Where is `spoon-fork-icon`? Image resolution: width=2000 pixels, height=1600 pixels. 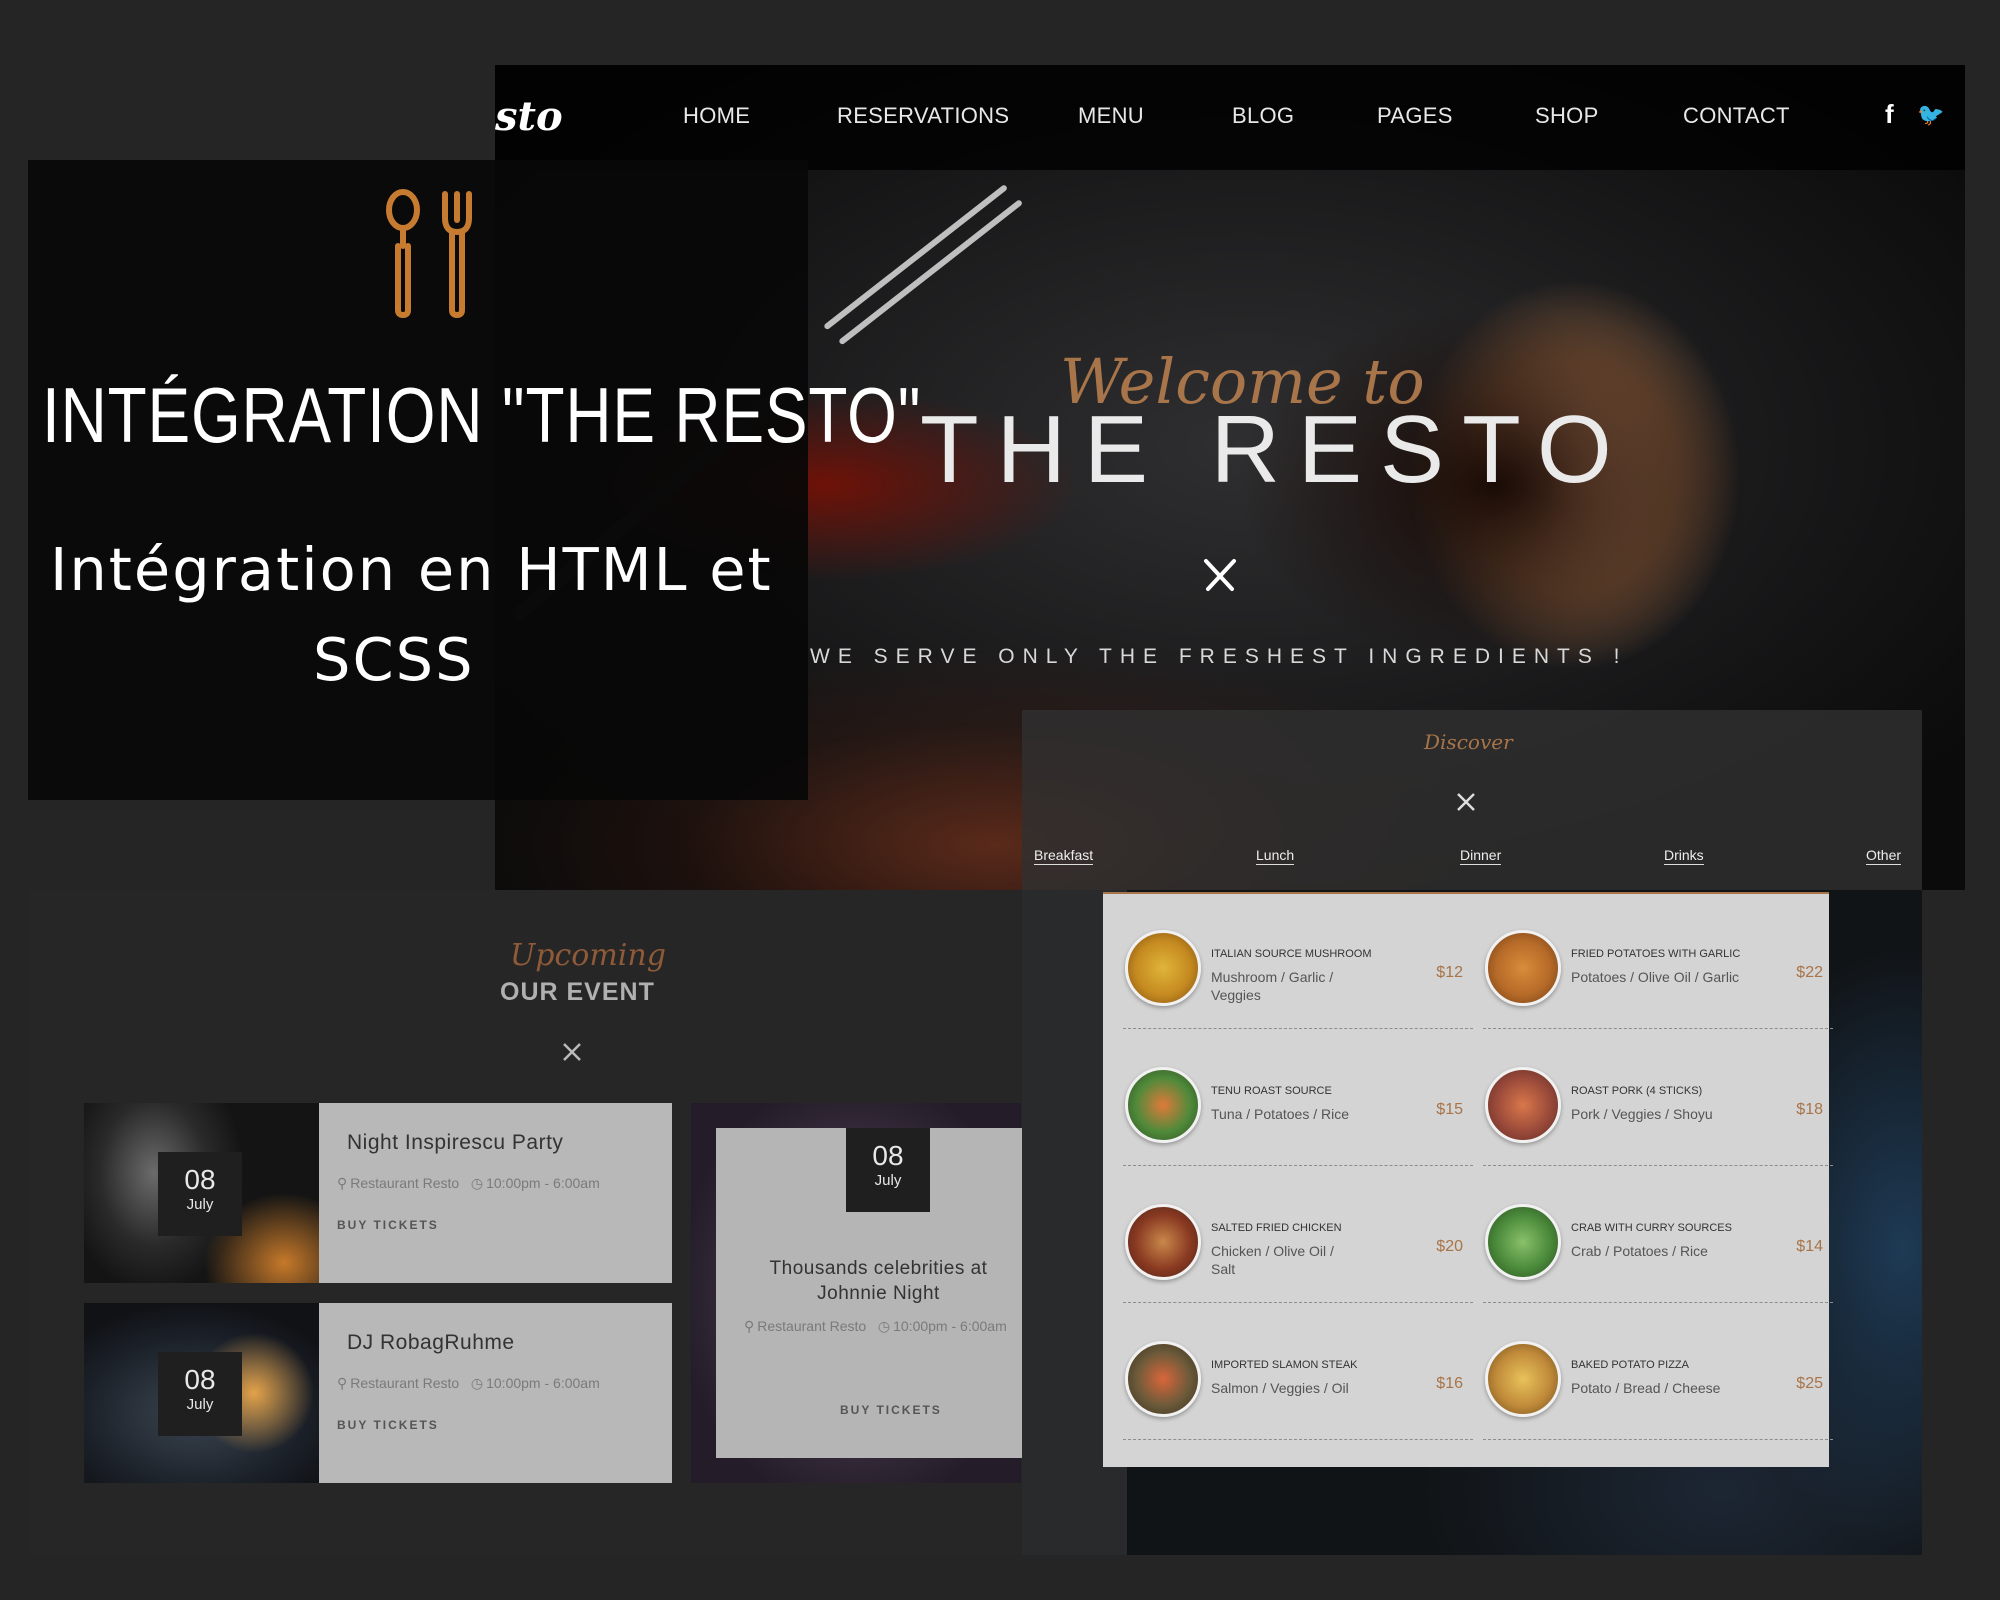
spoon-fork-icon is located at coordinates (429, 253).